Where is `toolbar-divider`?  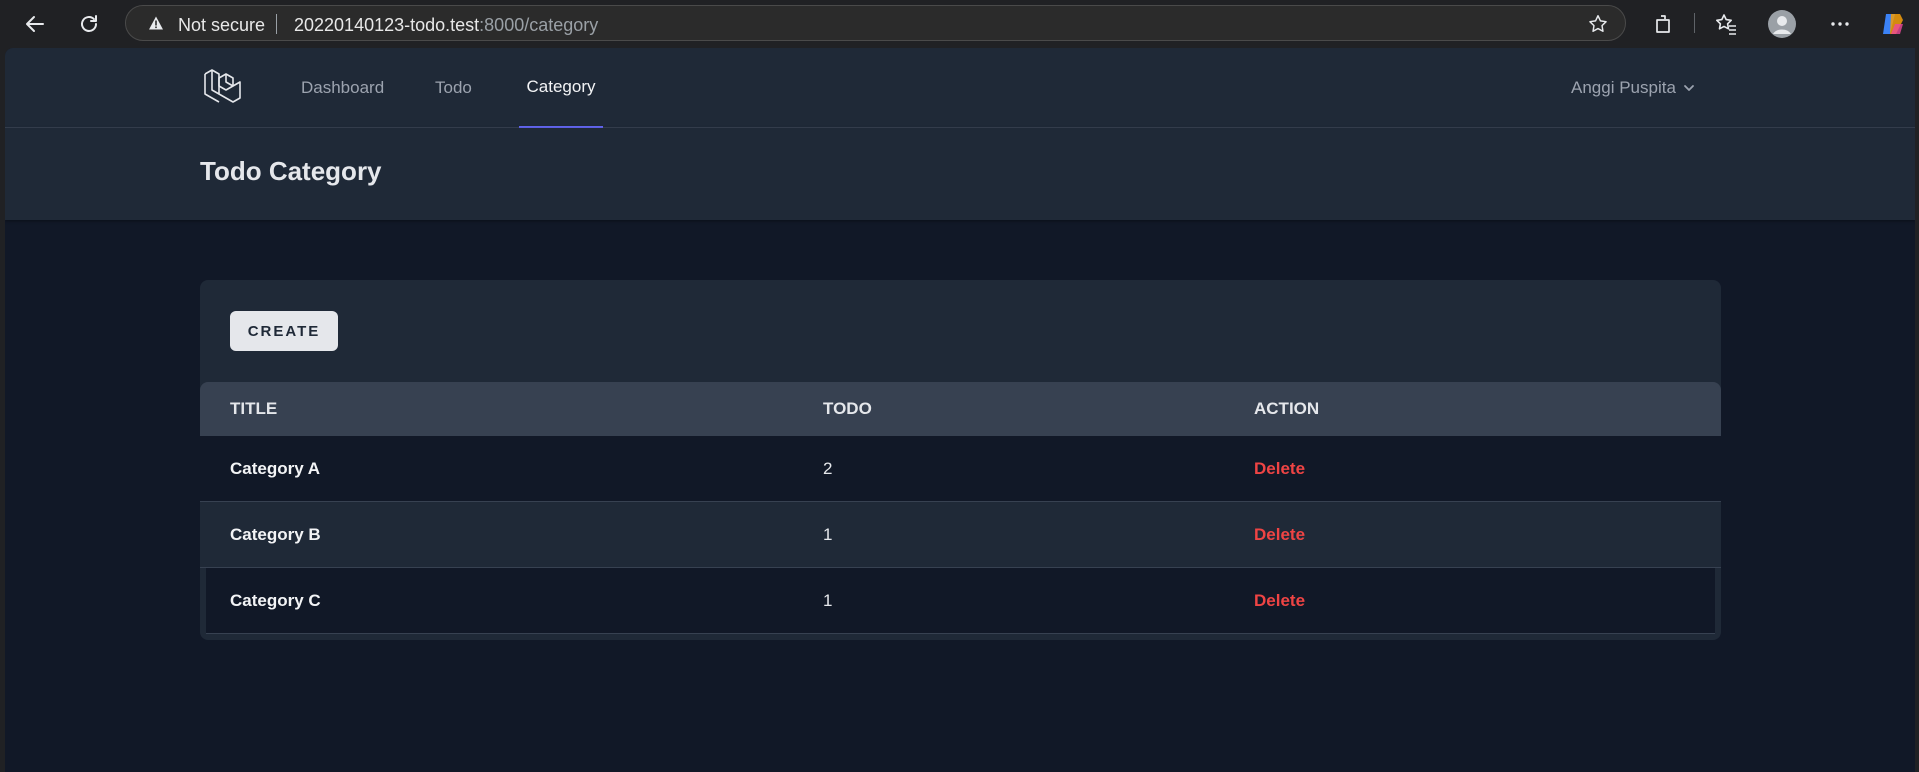
toolbar-divider is located at coordinates (1694, 23).